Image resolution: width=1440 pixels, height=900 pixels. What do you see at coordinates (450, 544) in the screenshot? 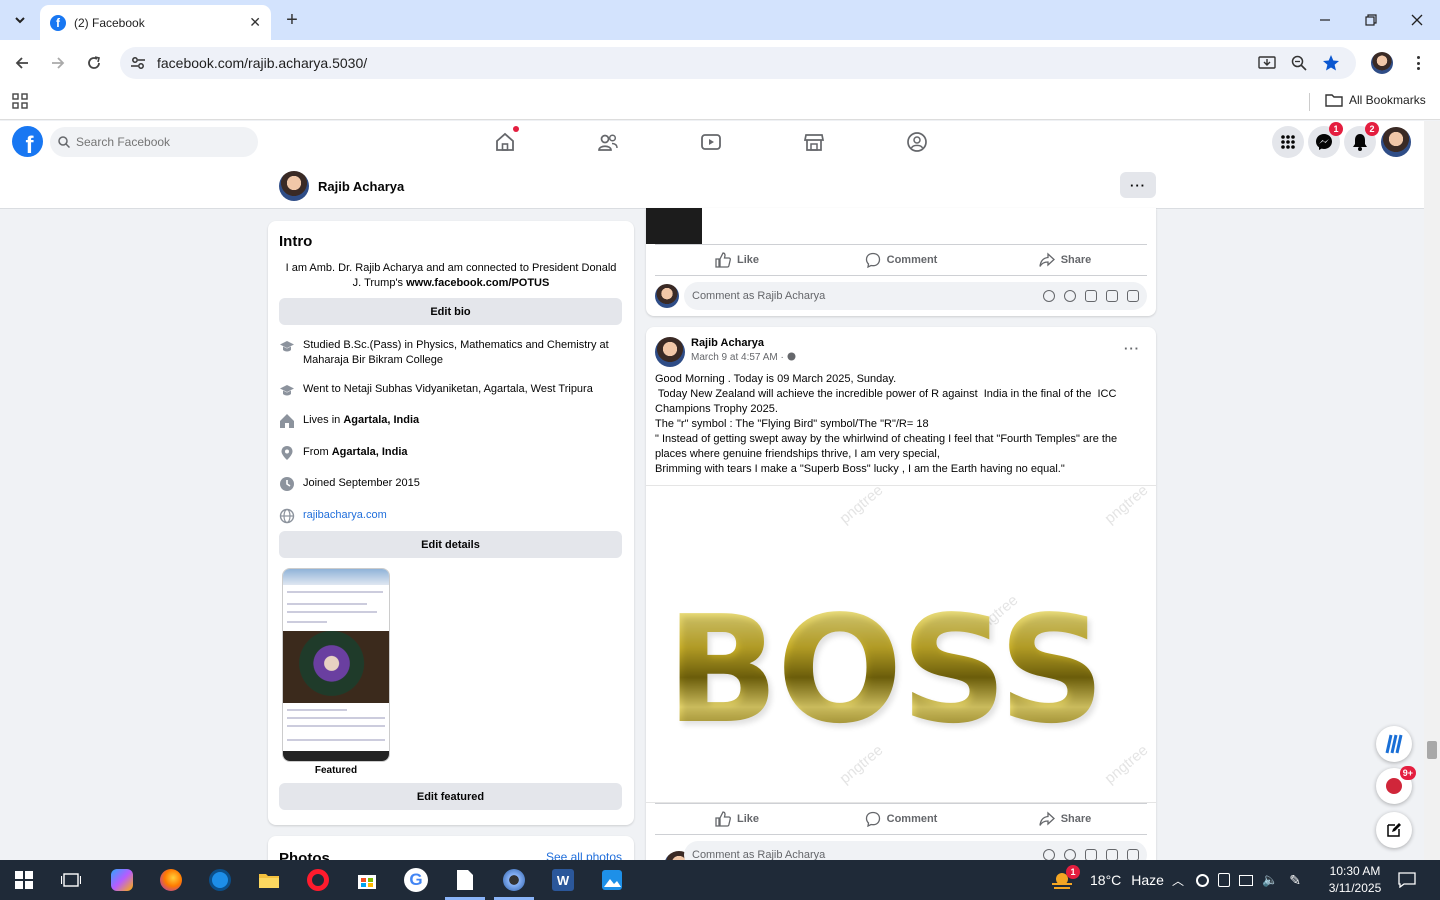
I see `edit-details-button: Edit details` at bounding box center [450, 544].